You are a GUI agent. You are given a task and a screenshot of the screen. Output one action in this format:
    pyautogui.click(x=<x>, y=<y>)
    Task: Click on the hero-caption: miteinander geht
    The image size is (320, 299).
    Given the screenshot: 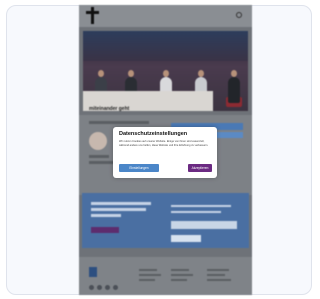 What is the action you would take?
    pyautogui.click(x=148, y=101)
    